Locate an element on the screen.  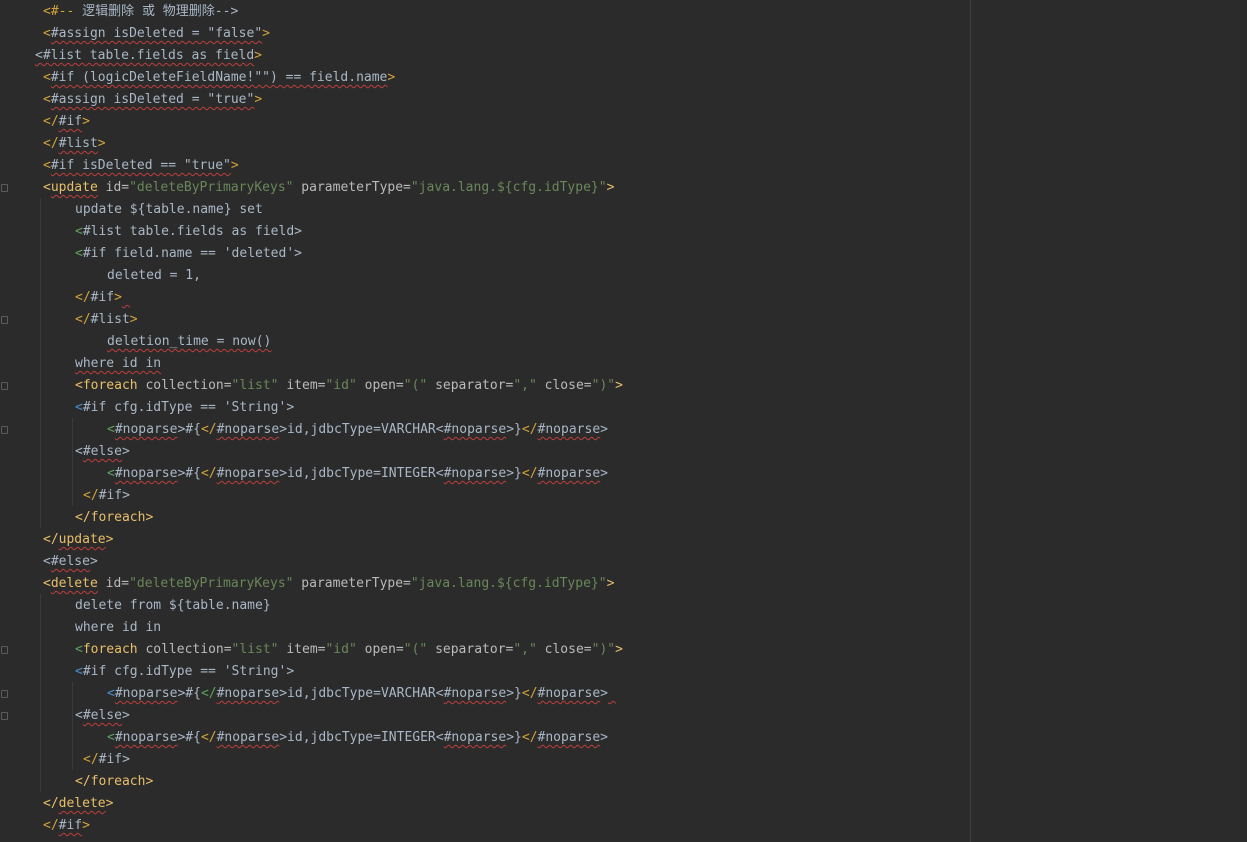
code-line: <#if isDeleted == "true"> is located at coordinates (480, 166).